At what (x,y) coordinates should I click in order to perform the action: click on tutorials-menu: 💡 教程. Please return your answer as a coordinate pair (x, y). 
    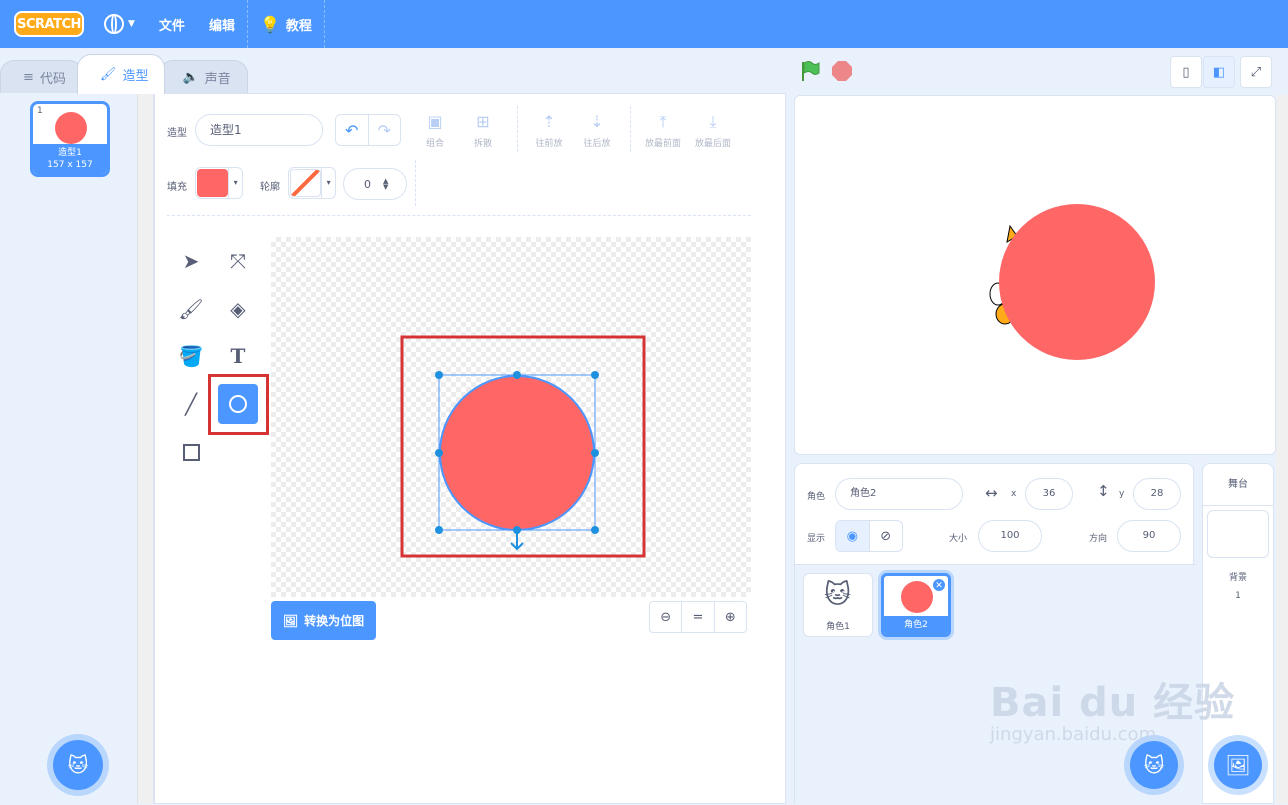
    Looking at the image, I should click on (286, 24).